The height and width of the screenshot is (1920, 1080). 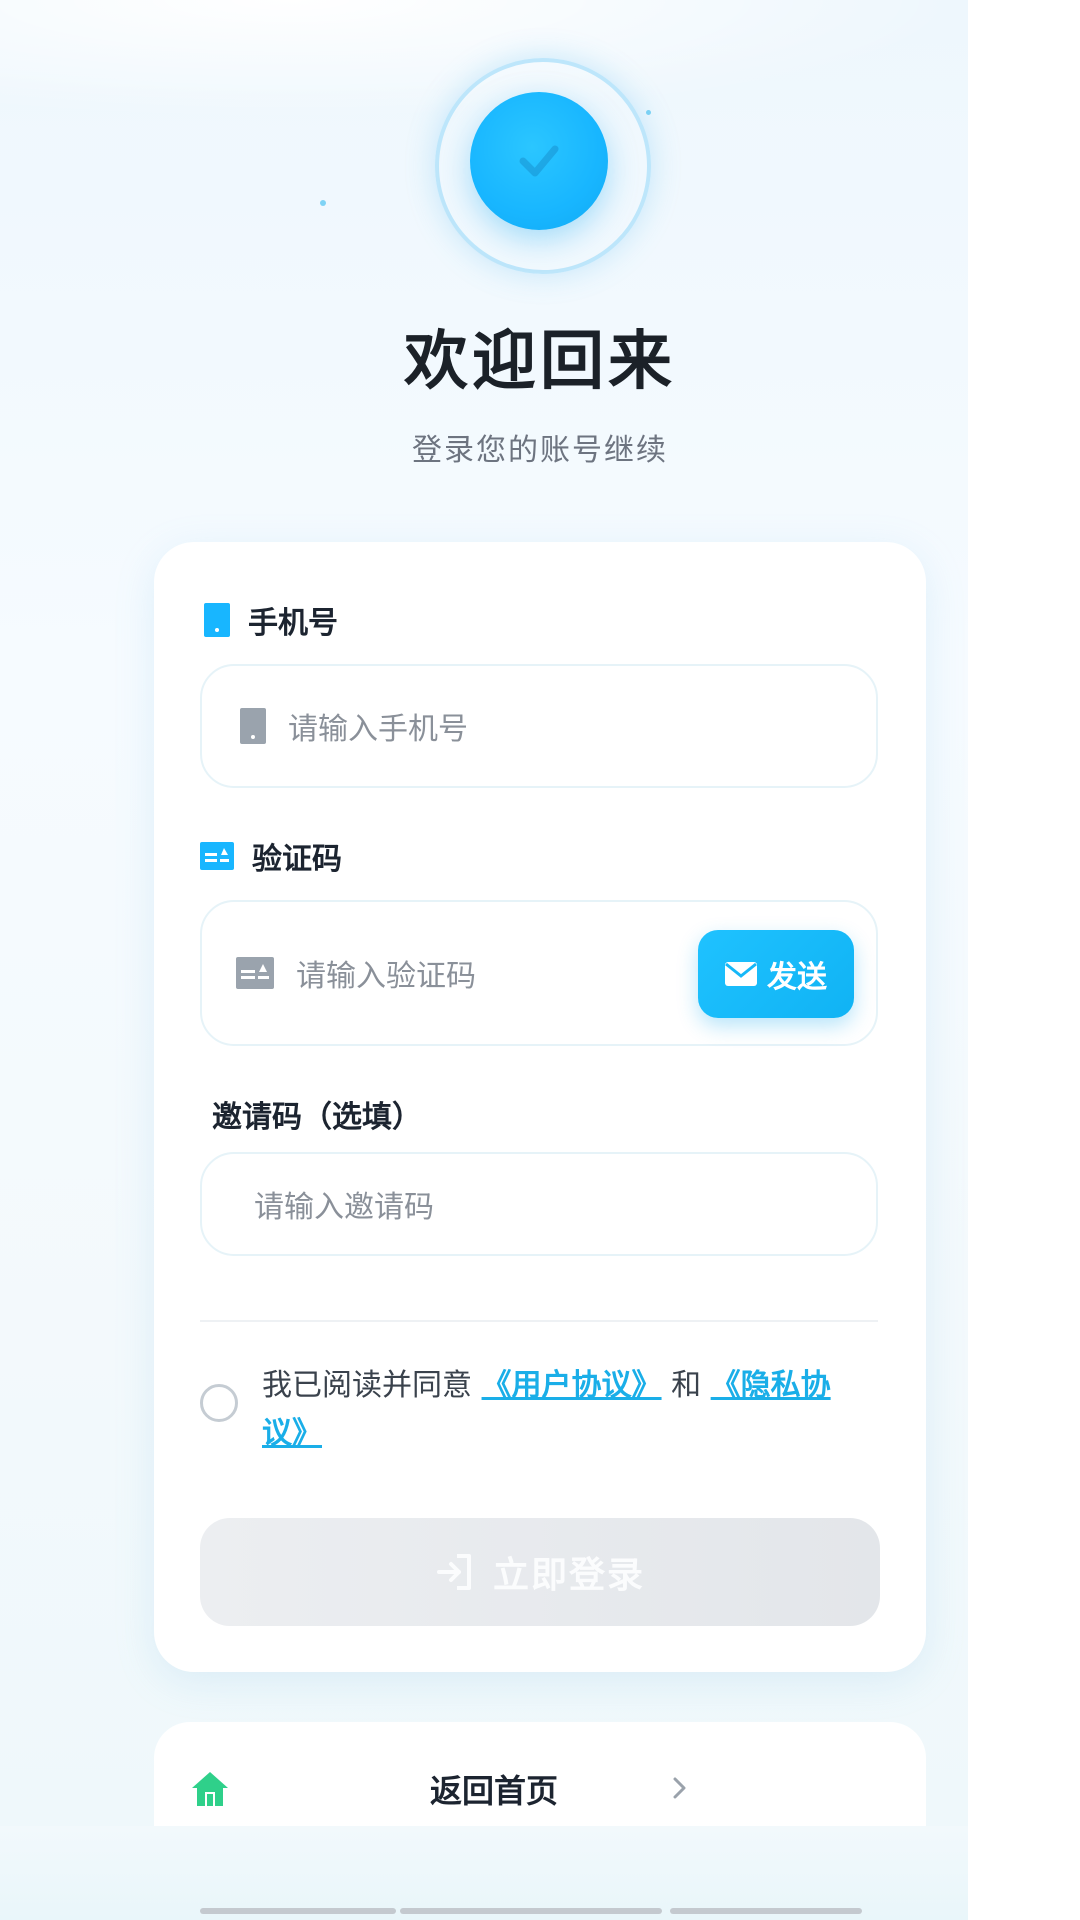 I want to click on page-title: 欢迎回来, so click(x=540, y=362).